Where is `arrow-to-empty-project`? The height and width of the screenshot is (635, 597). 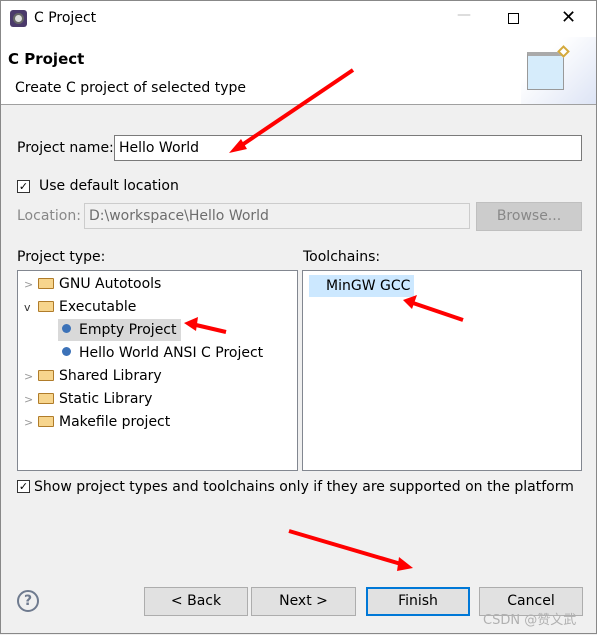
arrow-to-empty-project is located at coordinates (211, 328).